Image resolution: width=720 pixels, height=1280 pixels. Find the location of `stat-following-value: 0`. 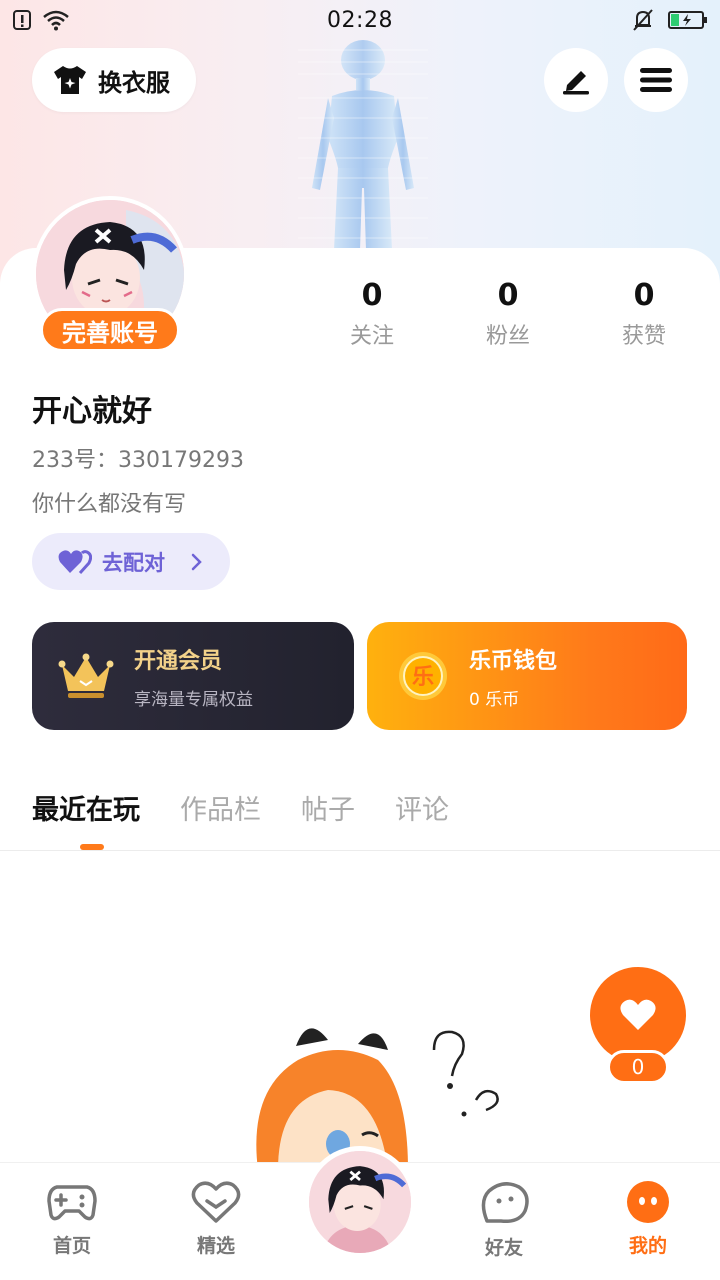

stat-following-value: 0 is located at coordinates (372, 295).